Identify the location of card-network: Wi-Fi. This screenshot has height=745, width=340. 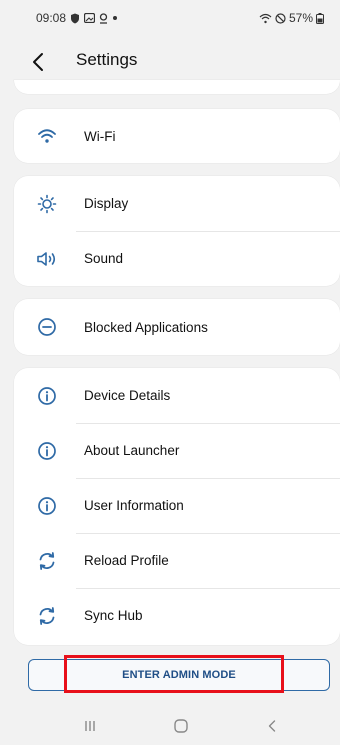
(177, 136).